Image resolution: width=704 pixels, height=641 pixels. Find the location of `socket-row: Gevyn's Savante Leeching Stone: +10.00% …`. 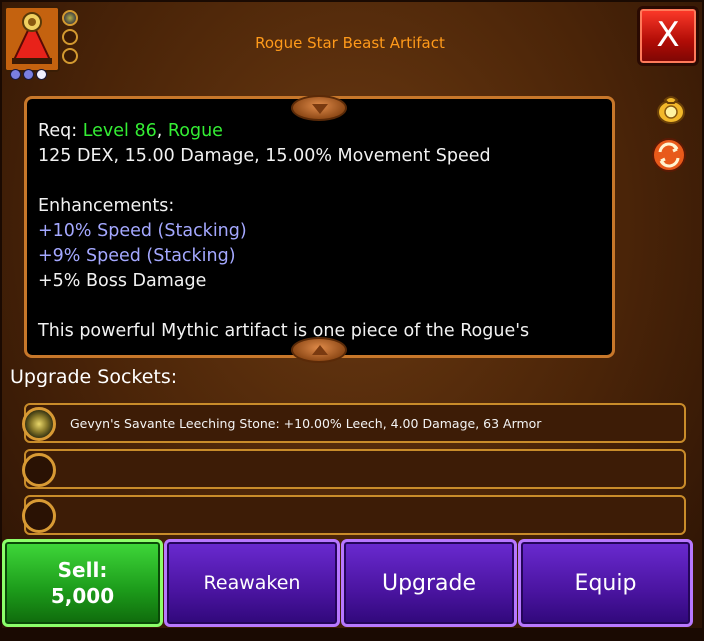

socket-row: Gevyn's Savante Leeching Stone: +10.00% … is located at coordinates (354, 423).